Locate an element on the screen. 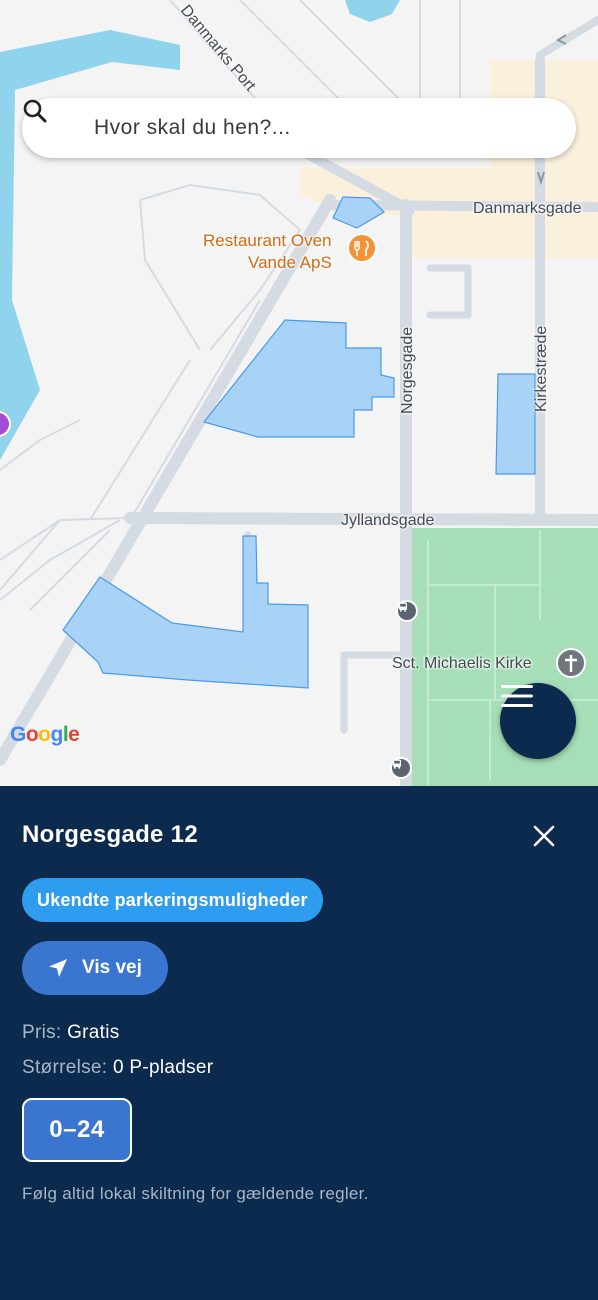 The width and height of the screenshot is (598, 1300). menu-button is located at coordinates (538, 721).